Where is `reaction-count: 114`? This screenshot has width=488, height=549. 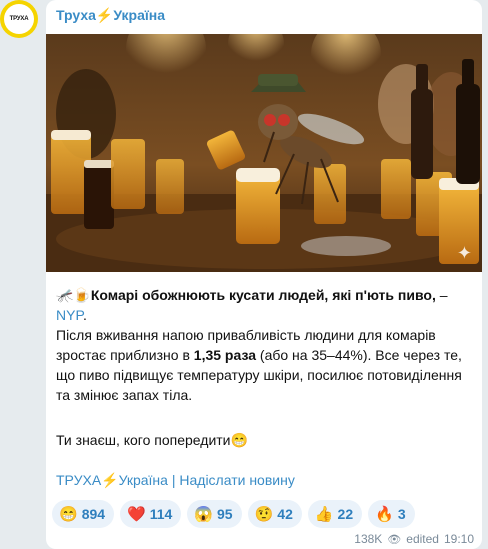 reaction-count: 114 is located at coordinates (161, 514).